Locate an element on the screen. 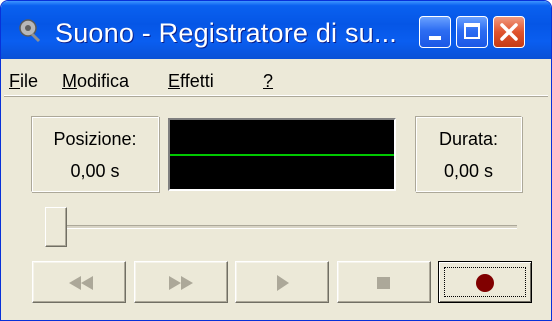  stop-button is located at coordinates (384, 282).